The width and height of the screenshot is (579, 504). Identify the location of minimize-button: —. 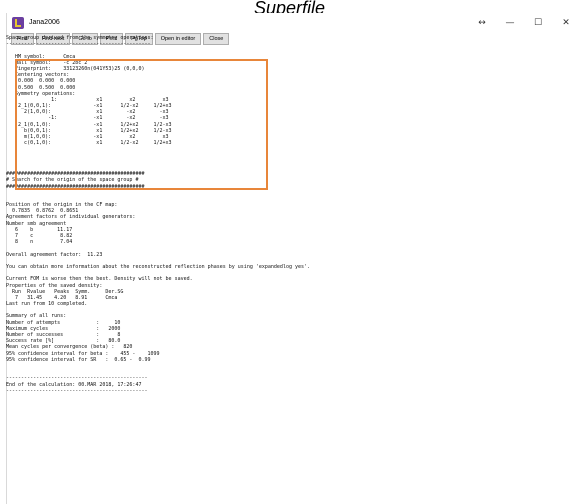
(510, 23).